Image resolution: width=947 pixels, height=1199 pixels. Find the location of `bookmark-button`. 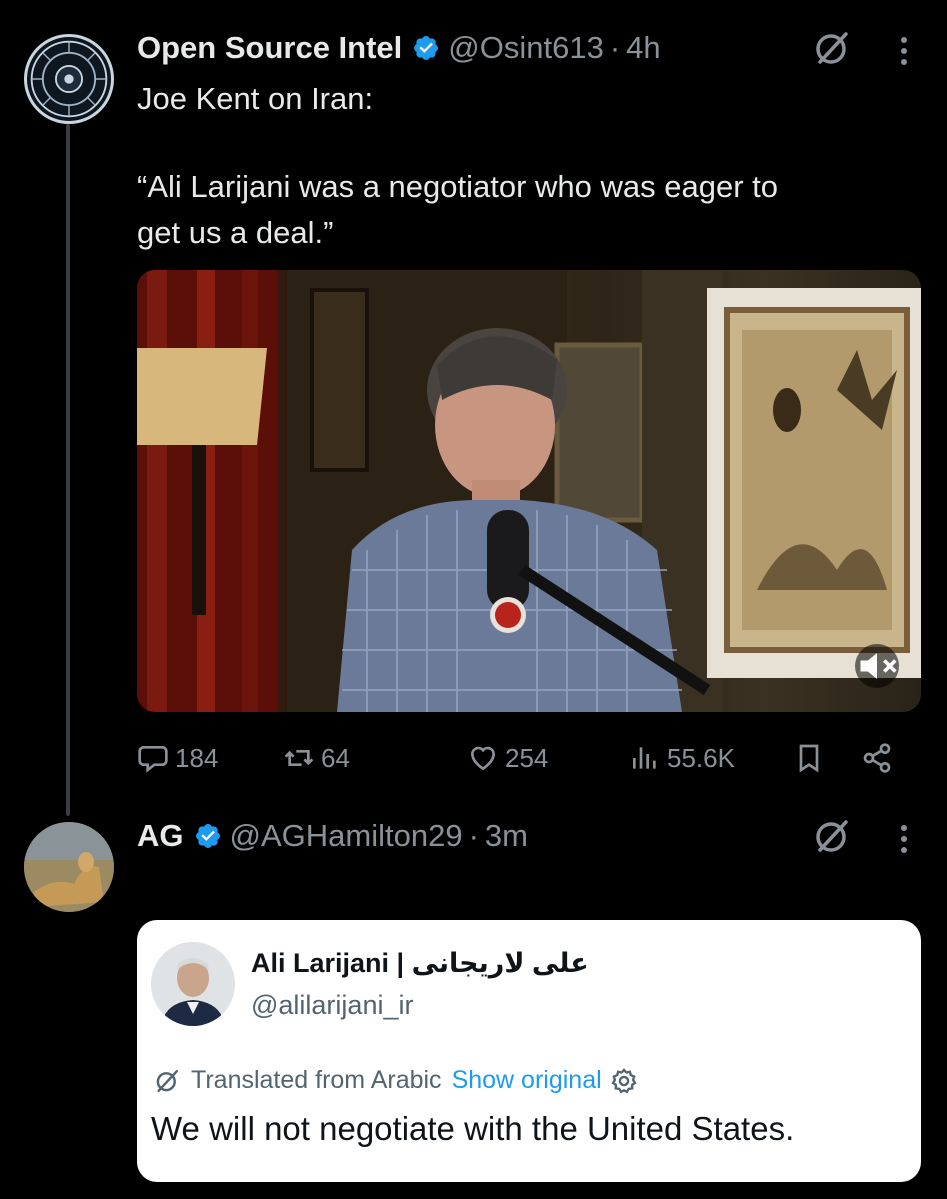

bookmark-button is located at coordinates (812, 758).